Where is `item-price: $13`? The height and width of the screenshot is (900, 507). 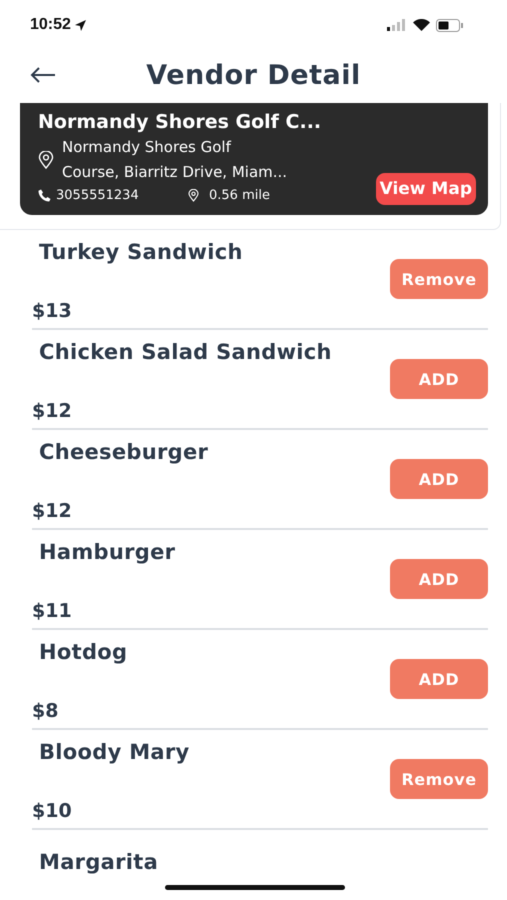 item-price: $13 is located at coordinates (52, 311).